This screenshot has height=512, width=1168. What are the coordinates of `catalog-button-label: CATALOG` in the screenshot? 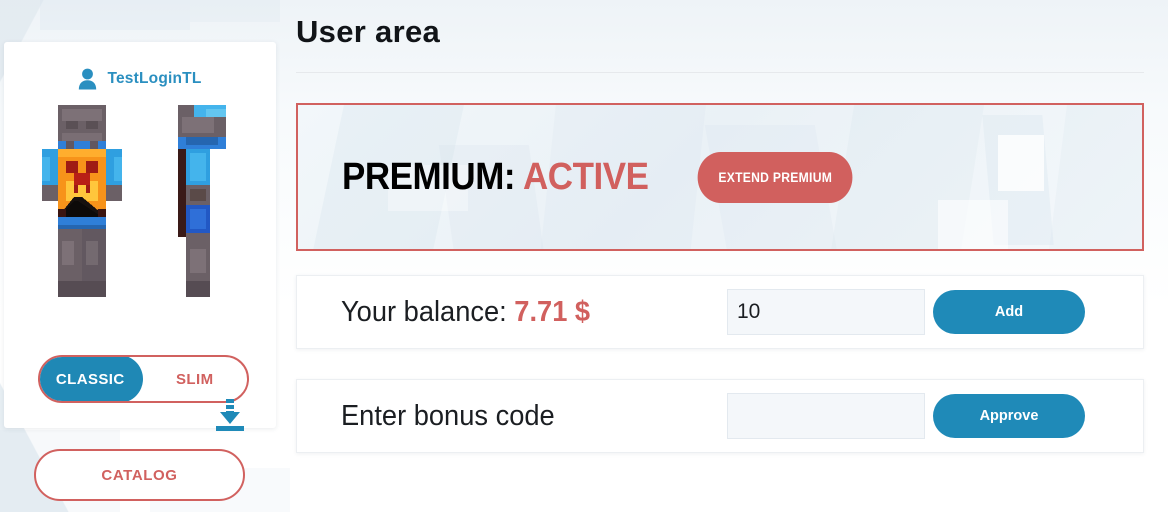 It's located at (139, 475).